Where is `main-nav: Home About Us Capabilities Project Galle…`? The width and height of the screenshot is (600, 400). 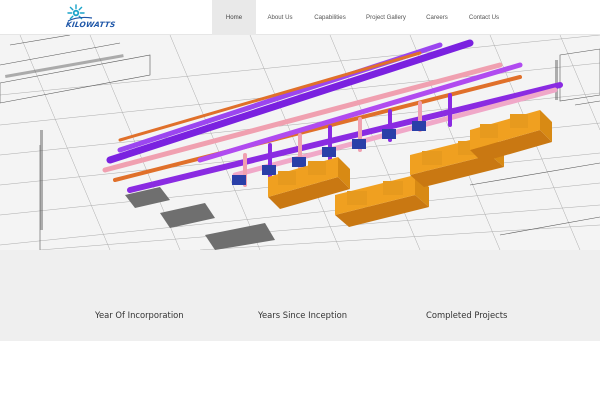 main-nav: Home About Us Capabilities Project Galle… is located at coordinates (361, 17).